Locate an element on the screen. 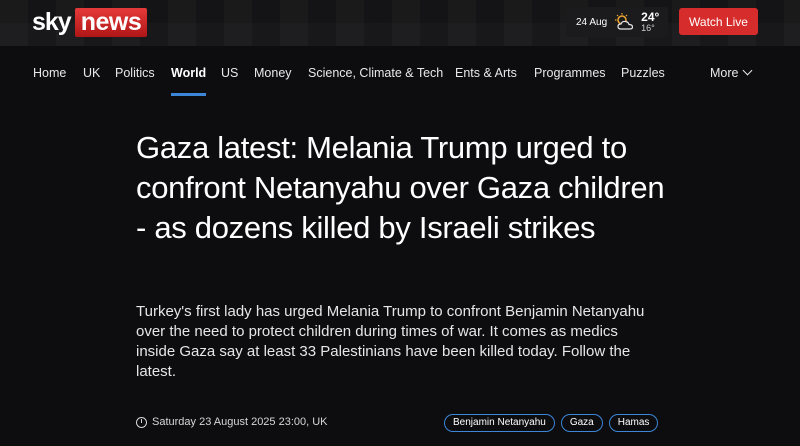 The image size is (800, 446). partly-cloudy-icon is located at coordinates (624, 21).